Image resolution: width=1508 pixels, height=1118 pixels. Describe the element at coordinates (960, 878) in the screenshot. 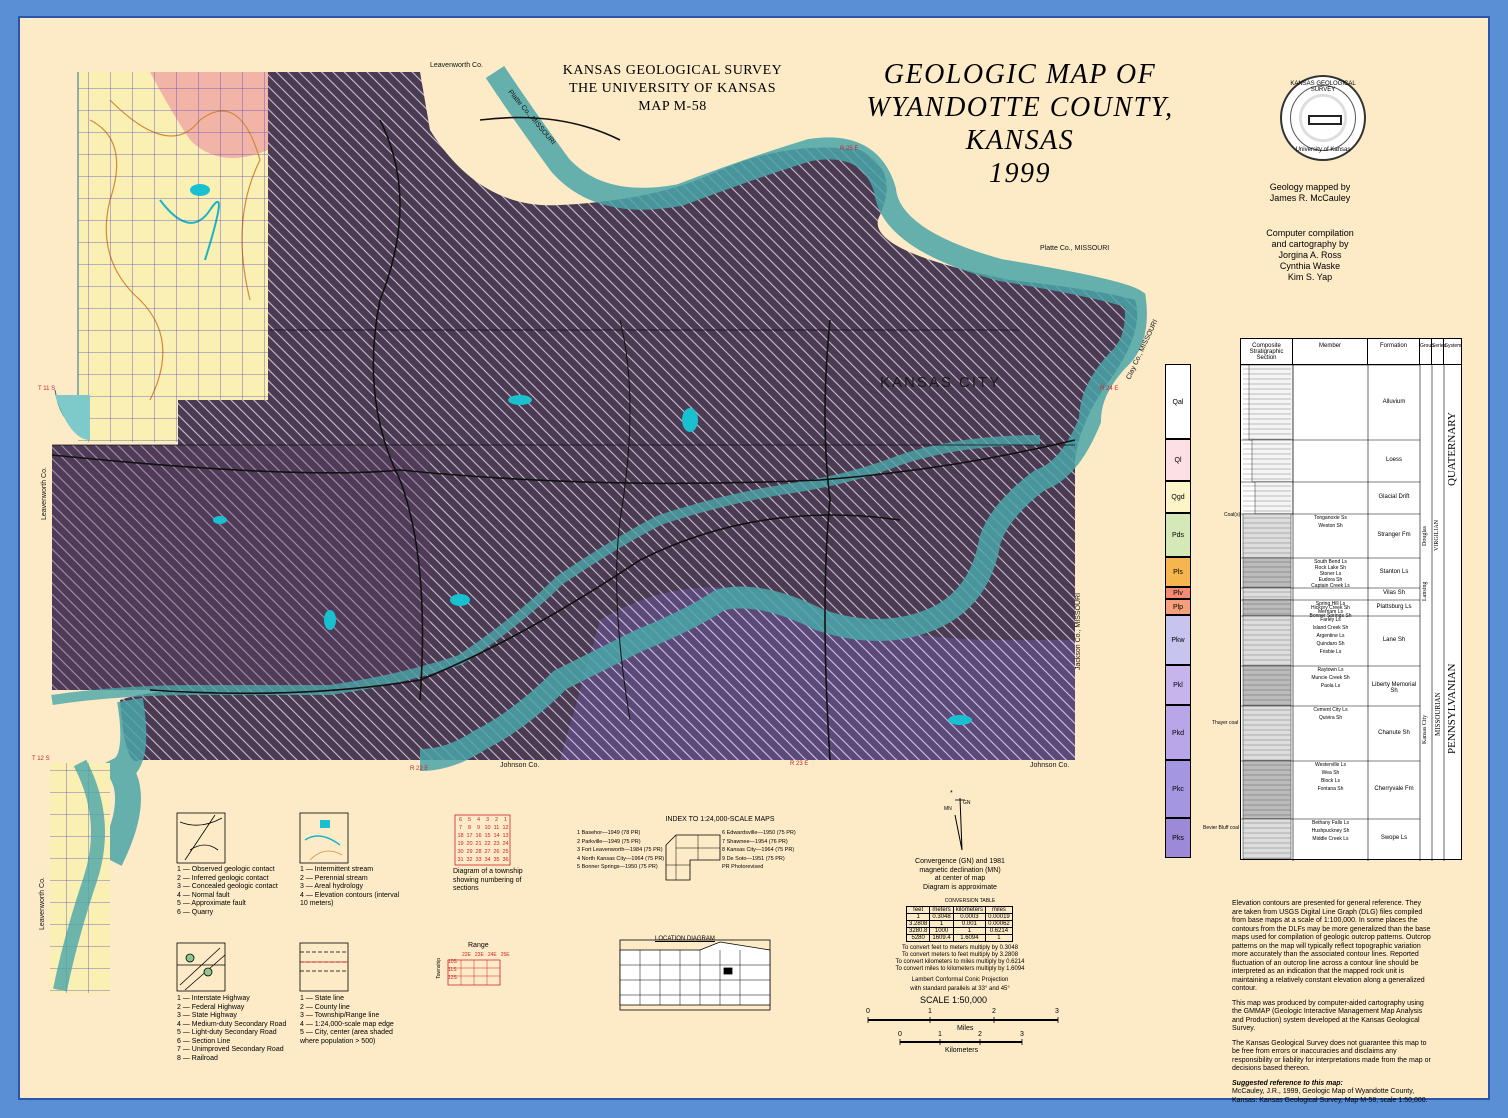

I see `declination-line-3: at center of map` at that location.